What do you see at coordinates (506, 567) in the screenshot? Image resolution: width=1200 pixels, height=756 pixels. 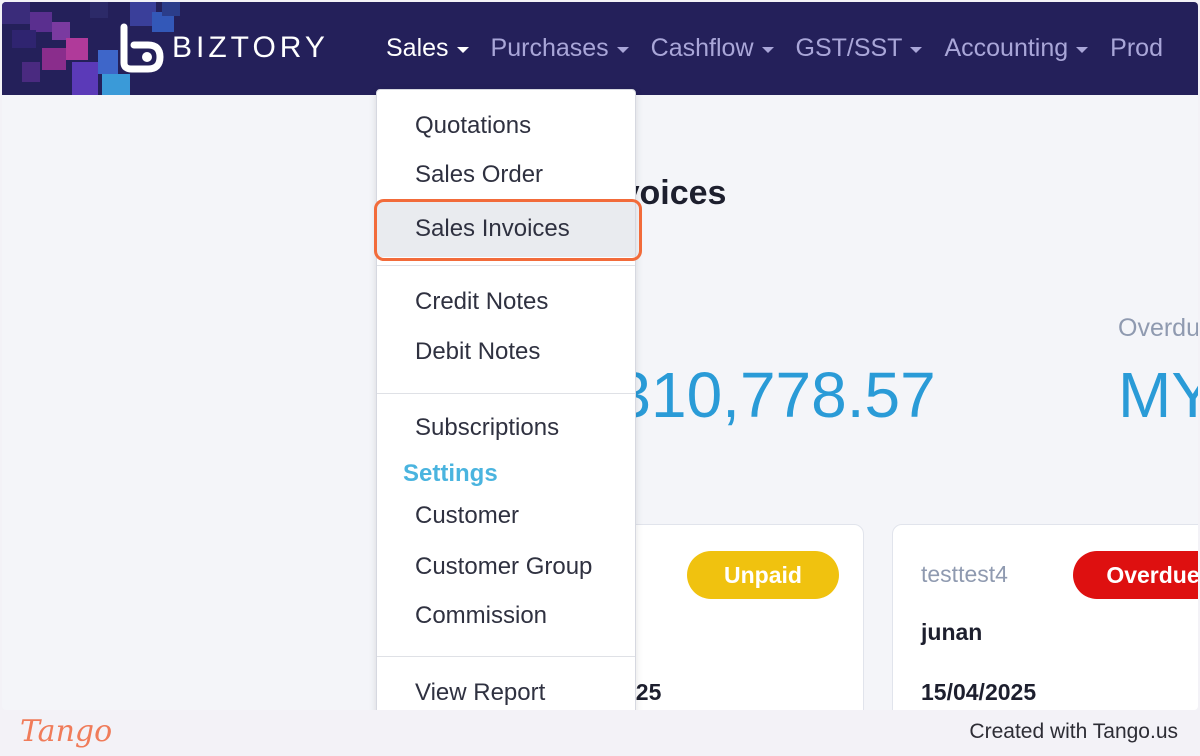 I see `menu-item-customer-group: Customer Group` at bounding box center [506, 567].